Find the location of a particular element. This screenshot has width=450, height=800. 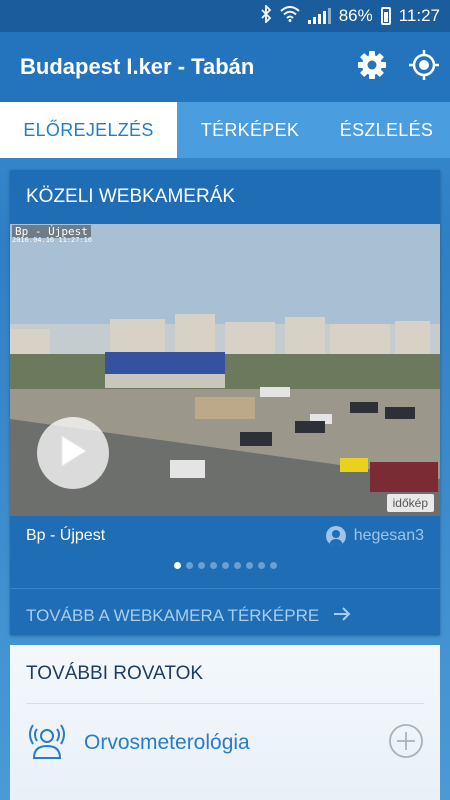

list-item-medical-meteorology: Orvosmeterológia is located at coordinates (225, 743).